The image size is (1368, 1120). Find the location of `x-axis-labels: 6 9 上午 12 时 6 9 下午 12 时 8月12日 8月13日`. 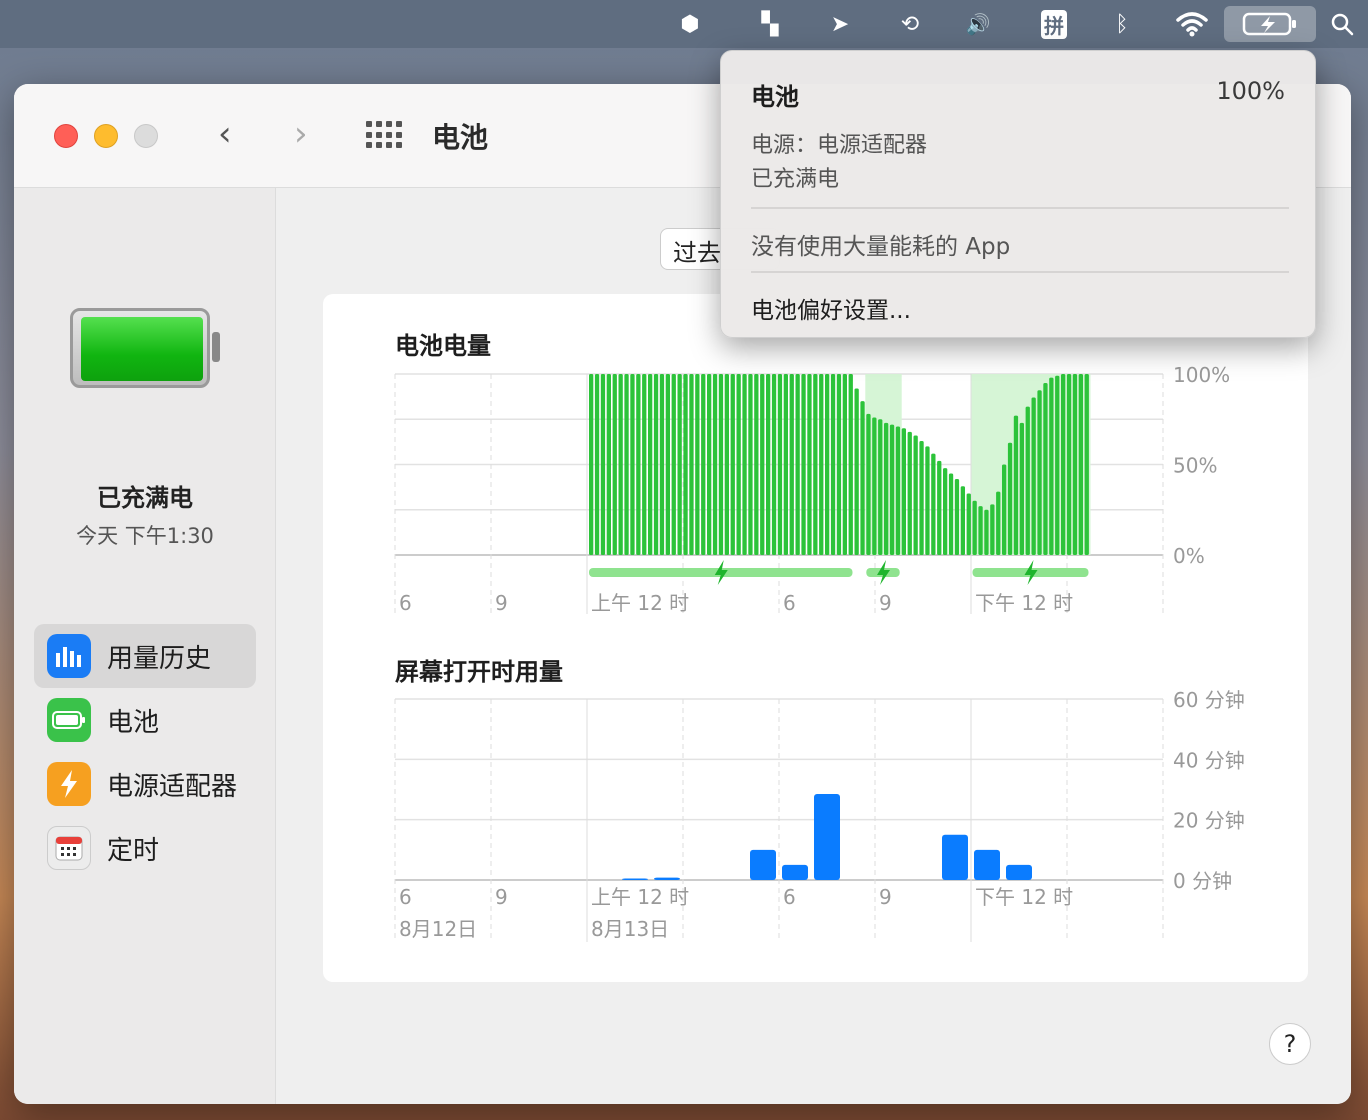

x-axis-labels: 6 9 上午 12 时 6 9 下午 12 时 8月12日 8月13日 is located at coordinates (736, 913).